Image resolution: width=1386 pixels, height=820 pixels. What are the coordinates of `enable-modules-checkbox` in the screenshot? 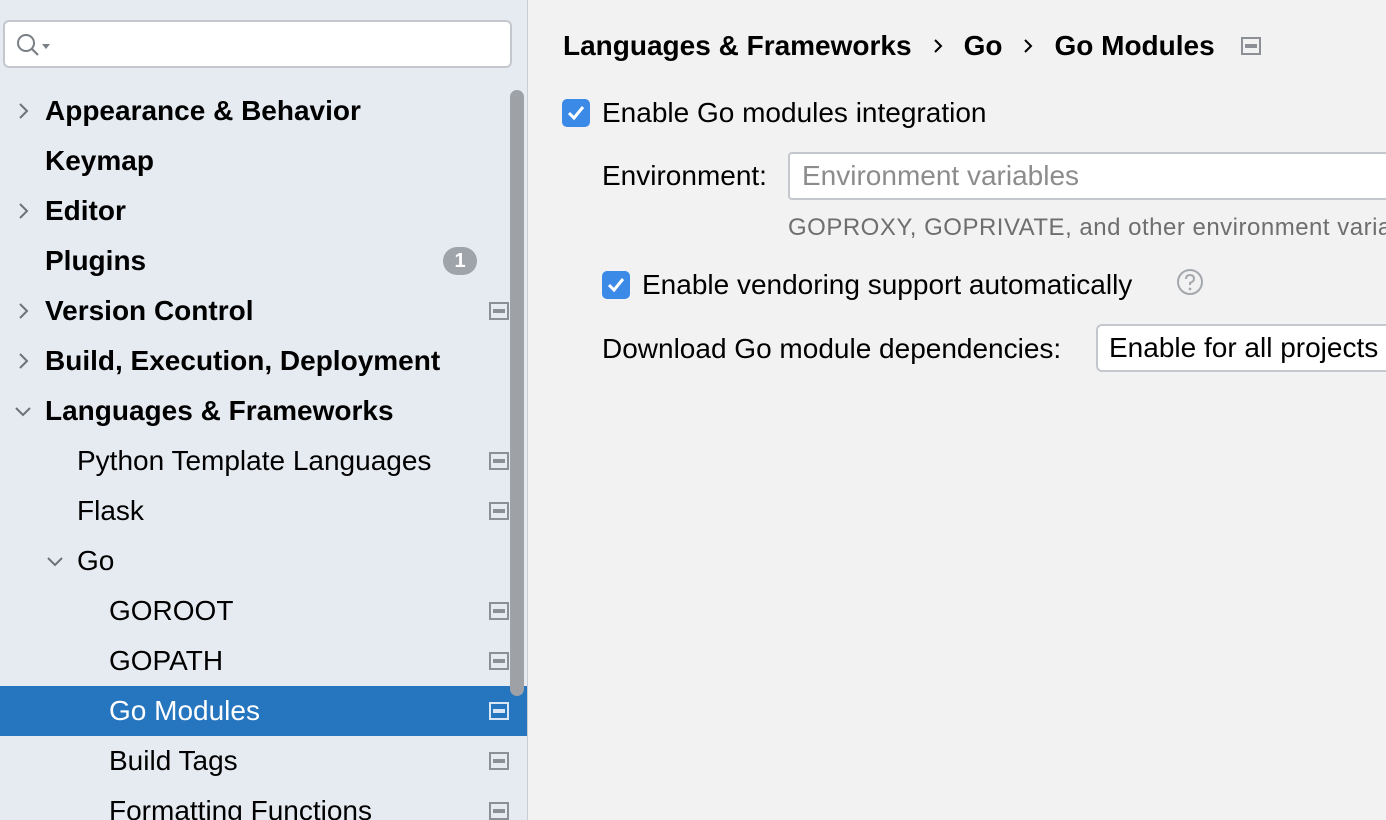 It's located at (576, 113).